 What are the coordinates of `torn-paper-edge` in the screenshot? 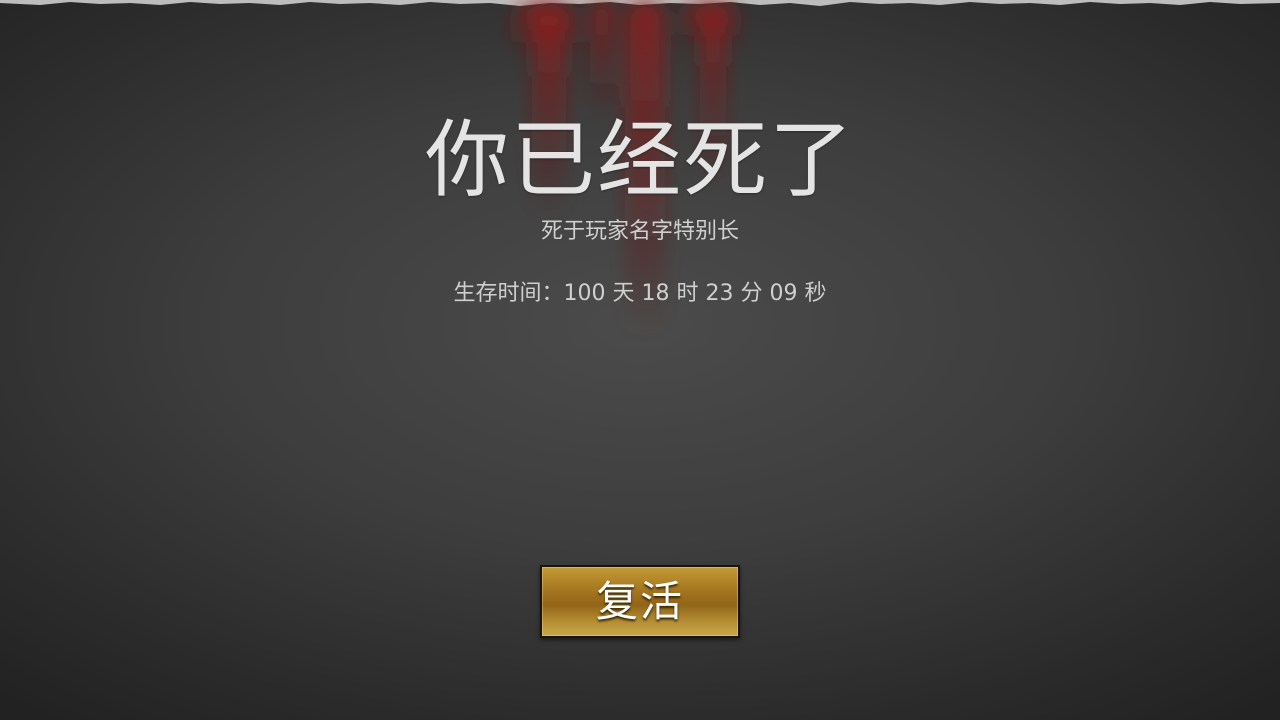 It's located at (640, 3).